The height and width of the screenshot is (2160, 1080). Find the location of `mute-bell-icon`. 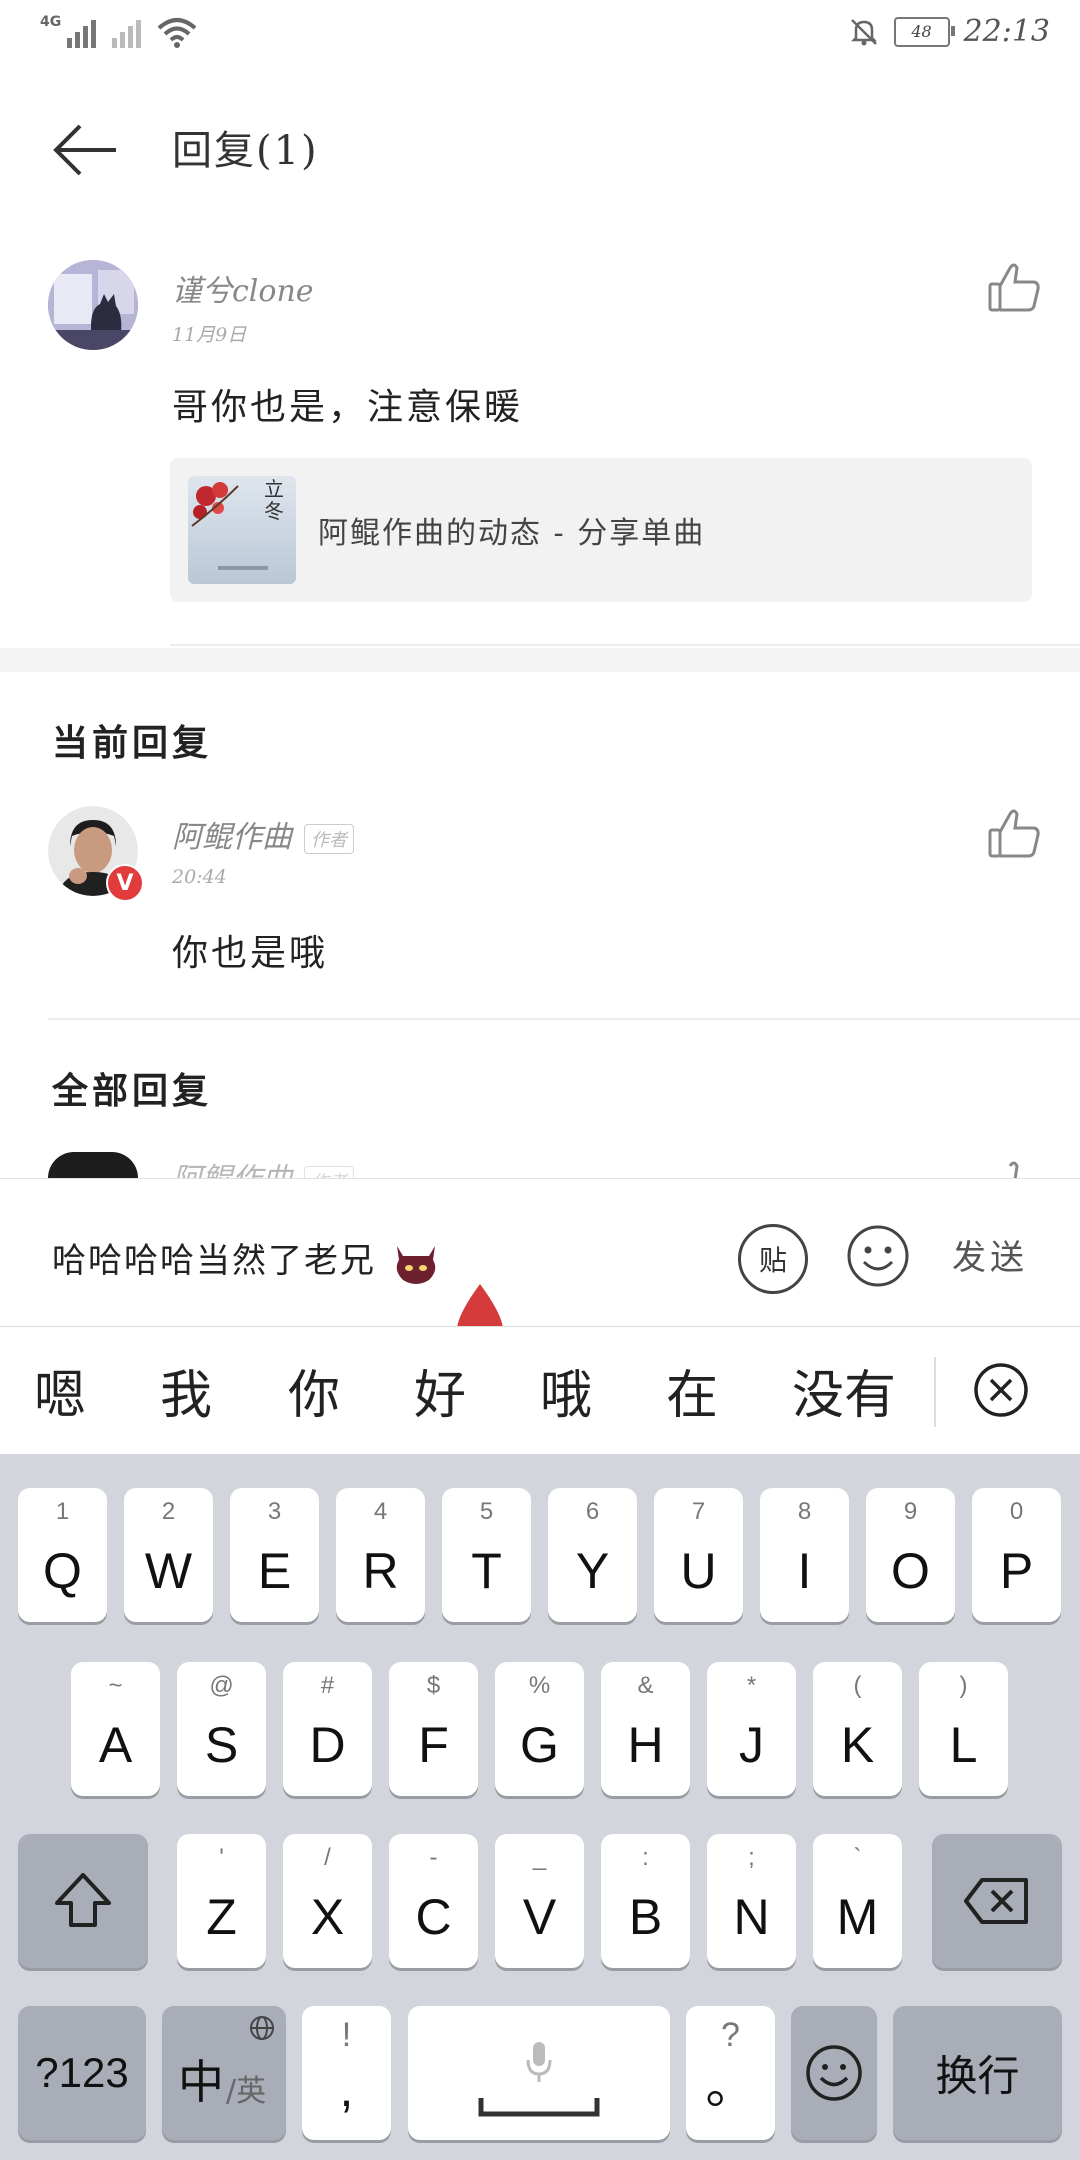

mute-bell-icon is located at coordinates (863, 31).